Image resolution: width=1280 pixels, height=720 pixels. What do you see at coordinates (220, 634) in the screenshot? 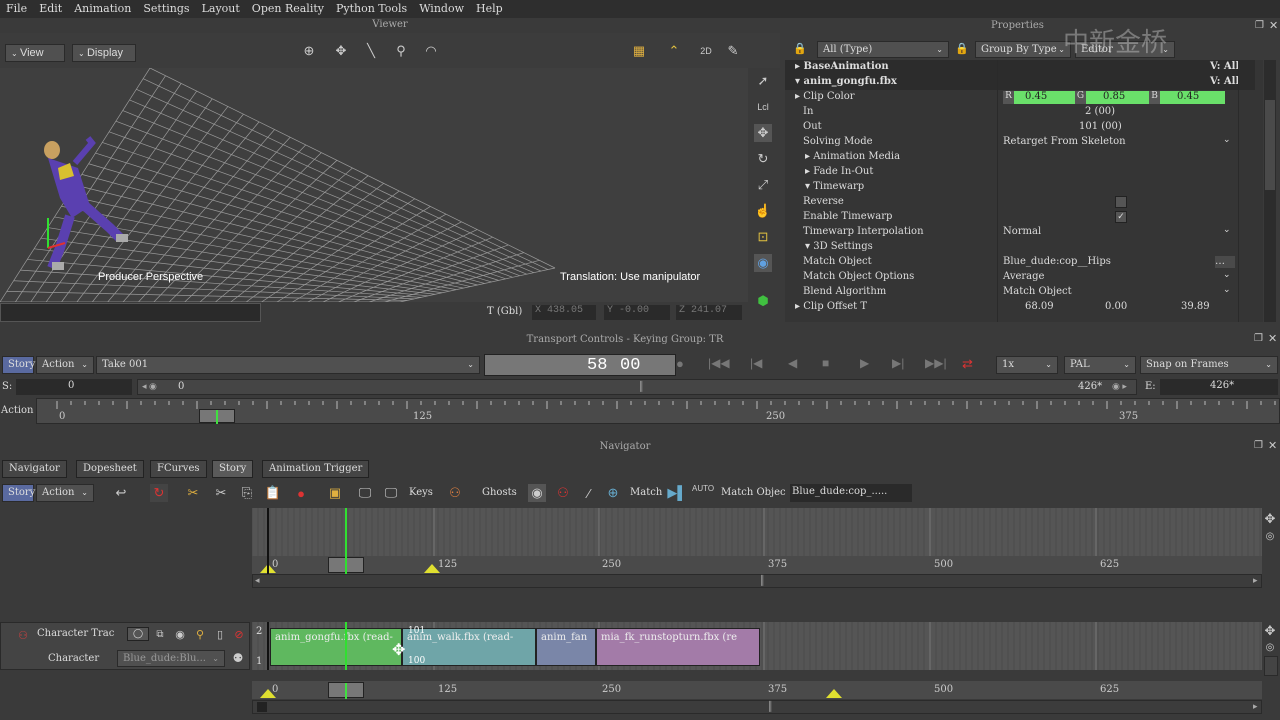
I see `track-solo-icon: ▯` at bounding box center [220, 634].